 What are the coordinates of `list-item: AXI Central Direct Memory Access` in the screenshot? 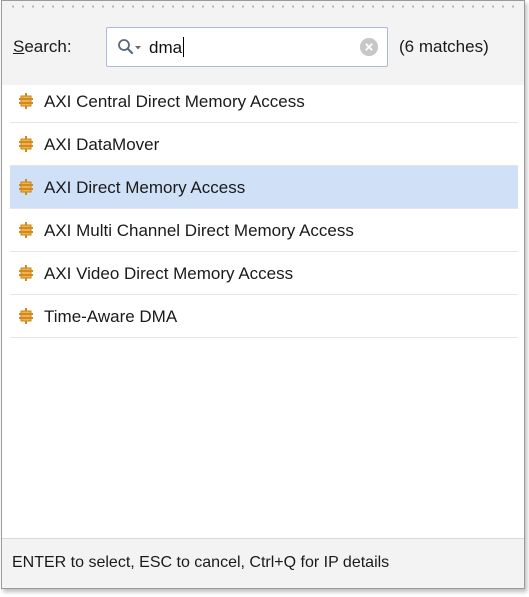 It's located at (264, 101).